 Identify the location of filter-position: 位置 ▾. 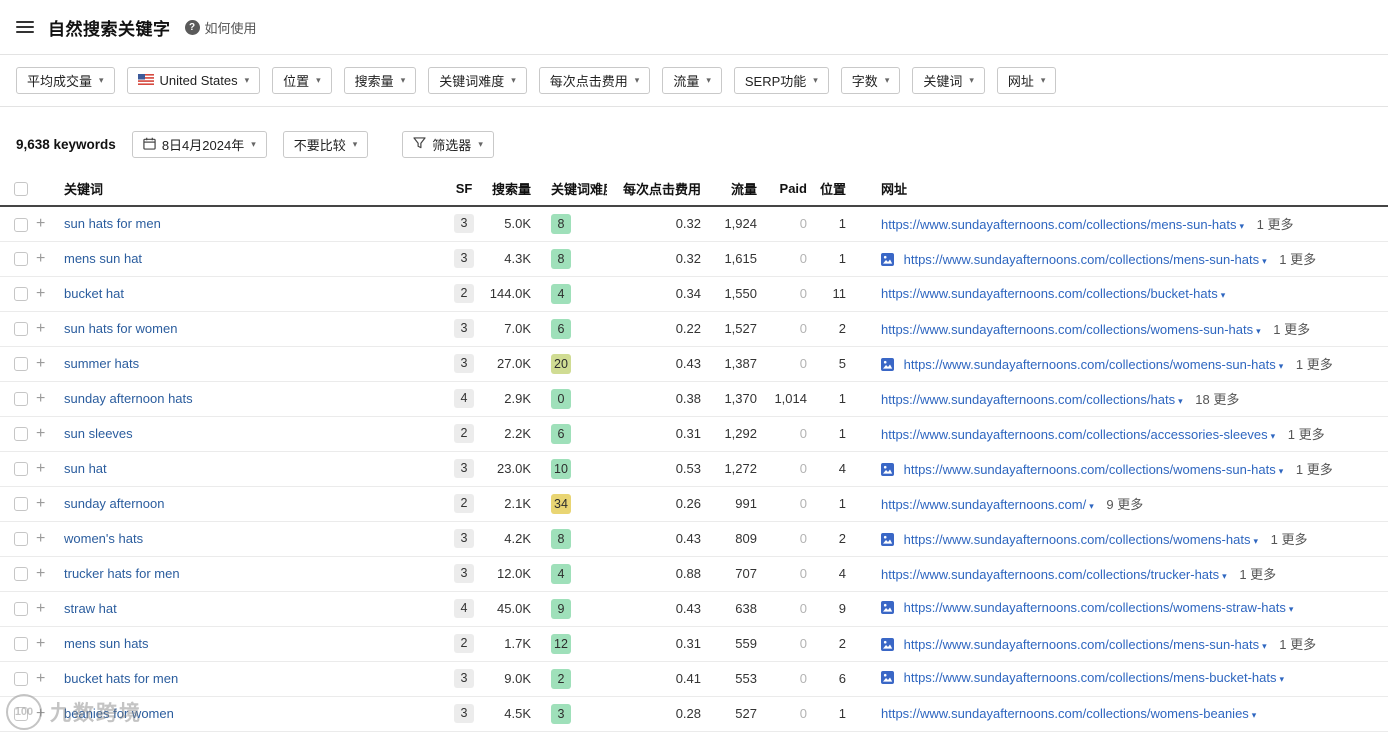
(302, 80).